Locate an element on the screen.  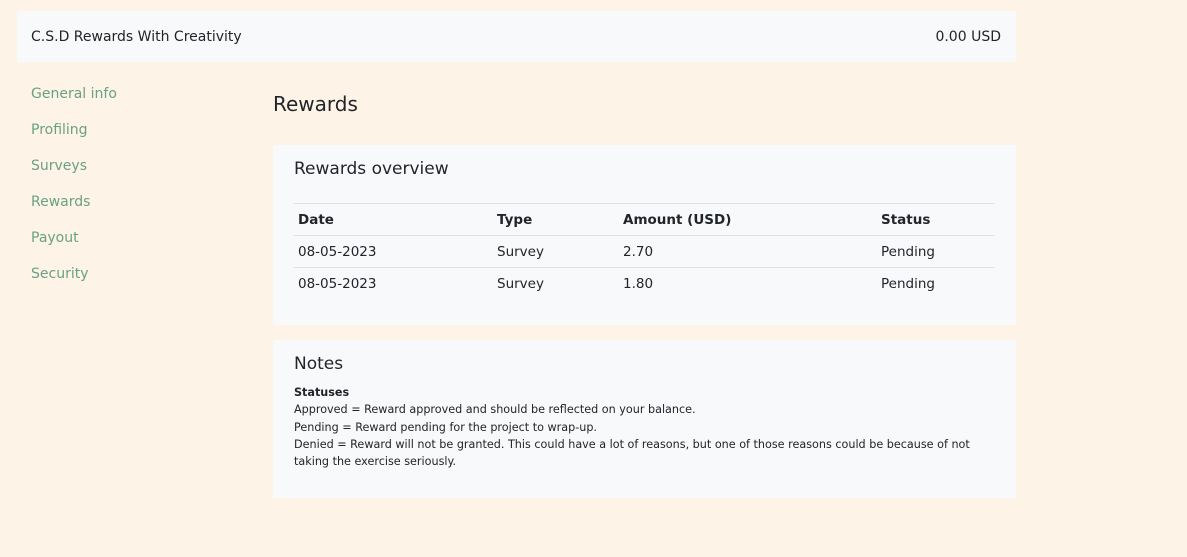
table-row: 08-05-2023 Survey 2.70 Pending is located at coordinates (644, 251).